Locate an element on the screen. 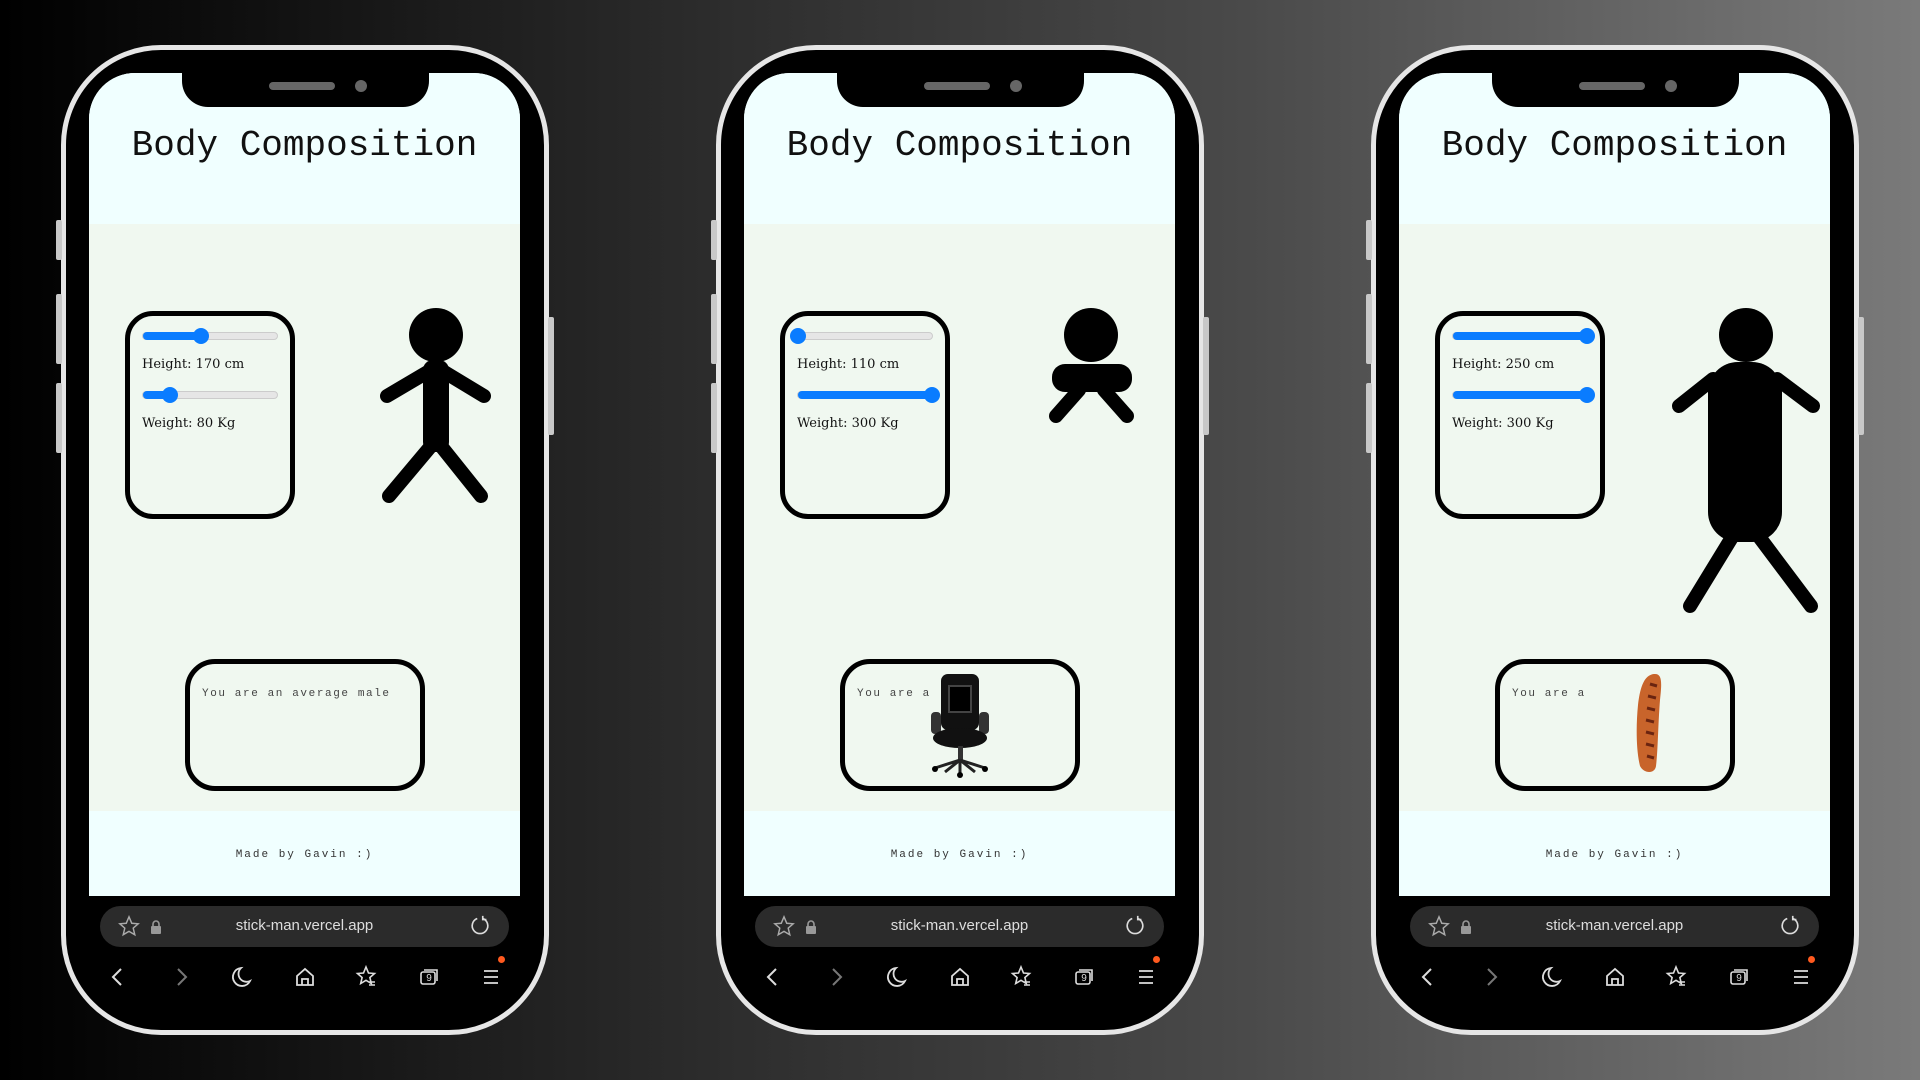  height-slider-fill is located at coordinates (172, 336).